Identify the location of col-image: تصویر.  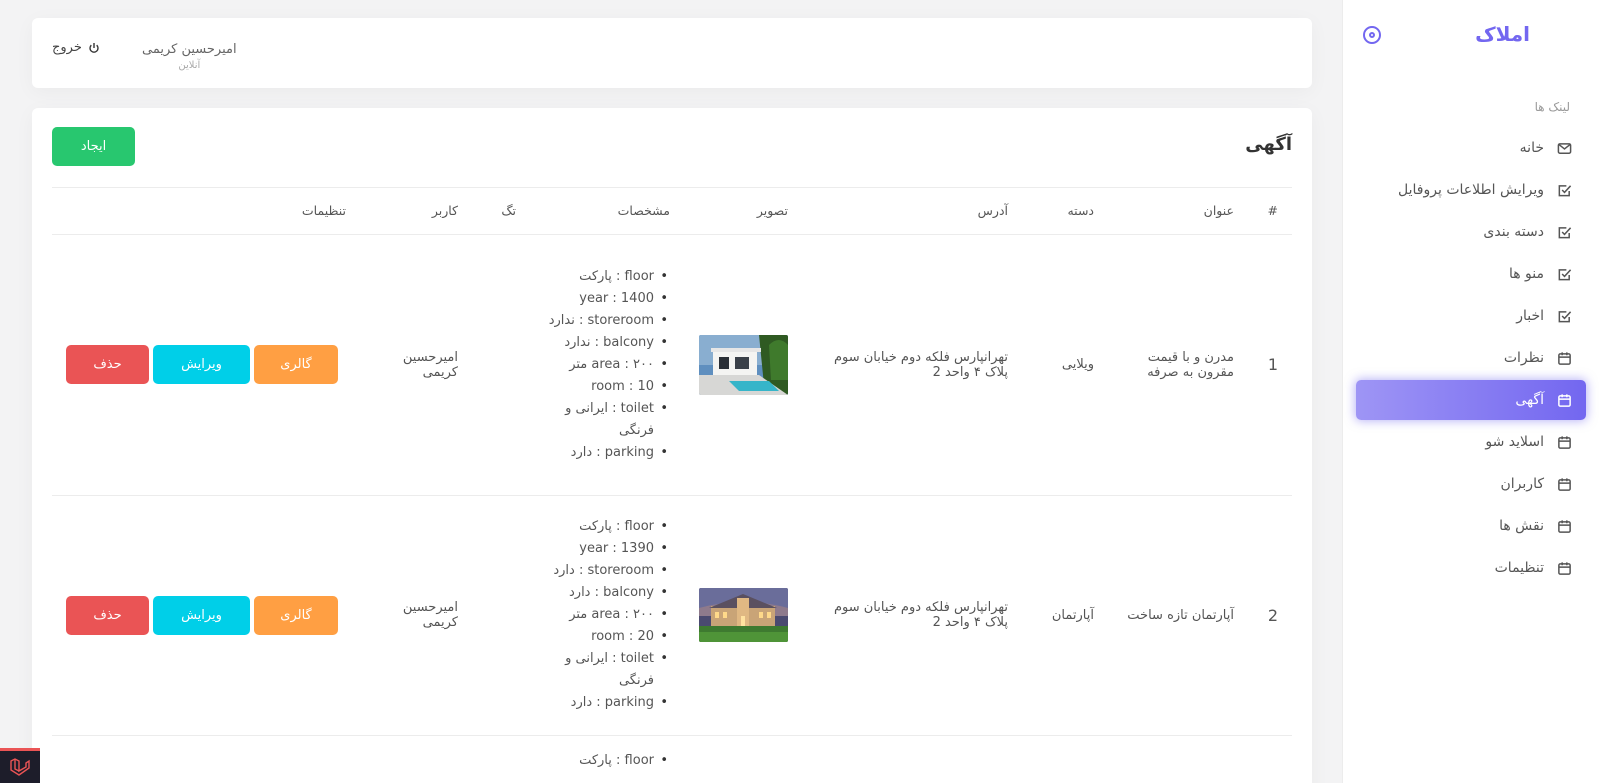
(743, 211).